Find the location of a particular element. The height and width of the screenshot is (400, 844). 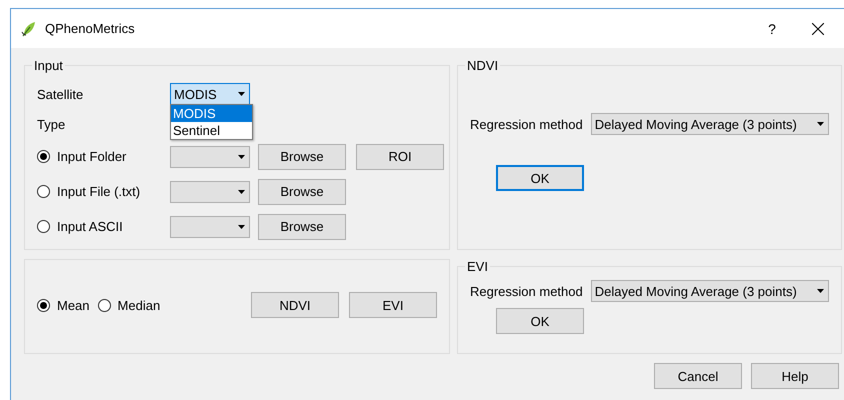

action-button: EVI is located at coordinates (393, 305).